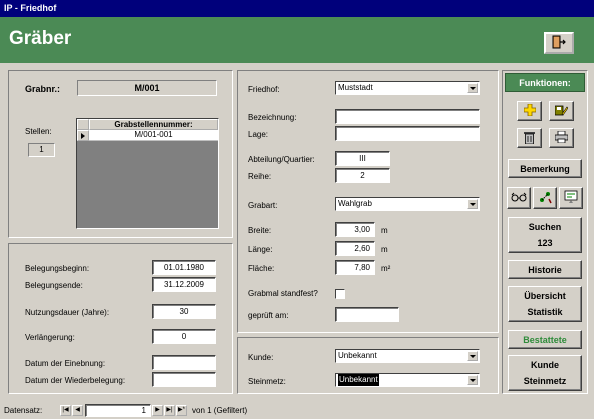 This screenshot has width=594, height=419. I want to click on datensatz-label: Datensatz:, so click(23, 410).